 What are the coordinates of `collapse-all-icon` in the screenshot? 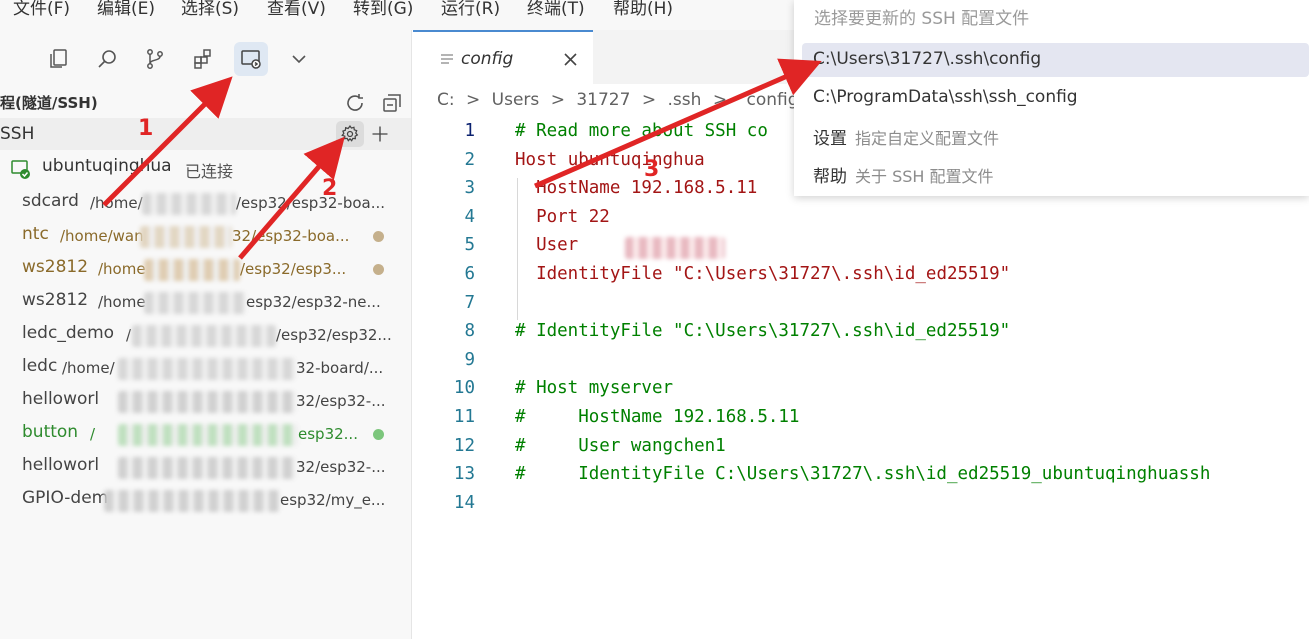 It's located at (392, 103).